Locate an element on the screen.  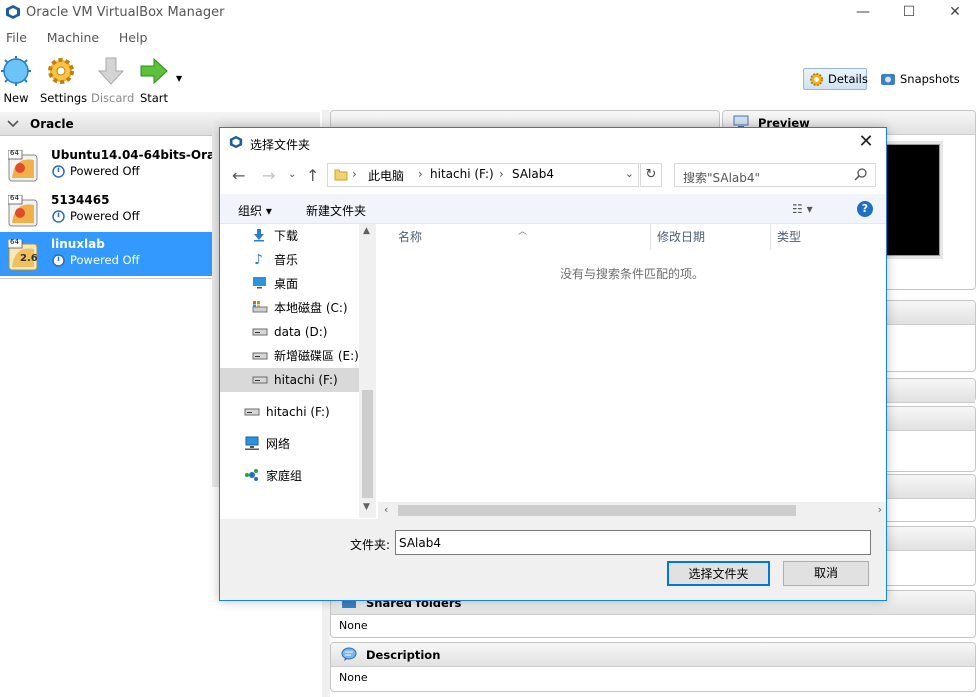
dialog-title-bar: 选择文件夹 ✕ is located at coordinates (553, 143).